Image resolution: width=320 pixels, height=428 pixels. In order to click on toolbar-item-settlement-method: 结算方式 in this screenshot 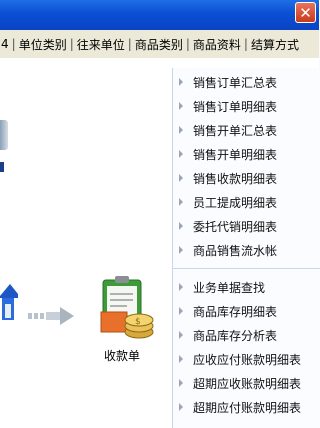, I will do `click(275, 44)`.